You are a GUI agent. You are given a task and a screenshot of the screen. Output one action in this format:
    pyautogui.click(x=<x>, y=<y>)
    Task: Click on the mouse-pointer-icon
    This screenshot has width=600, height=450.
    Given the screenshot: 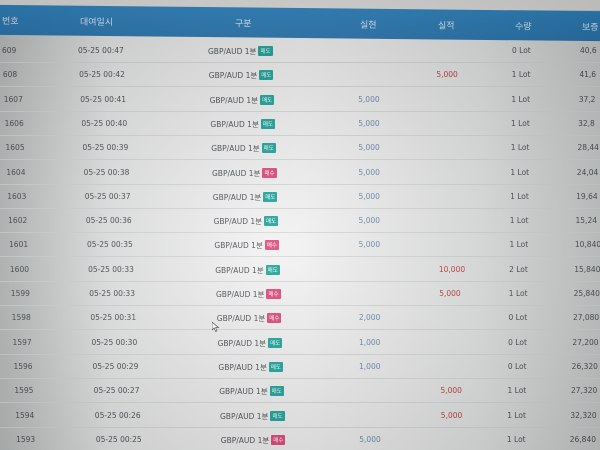 What is the action you would take?
    pyautogui.click(x=216, y=327)
    